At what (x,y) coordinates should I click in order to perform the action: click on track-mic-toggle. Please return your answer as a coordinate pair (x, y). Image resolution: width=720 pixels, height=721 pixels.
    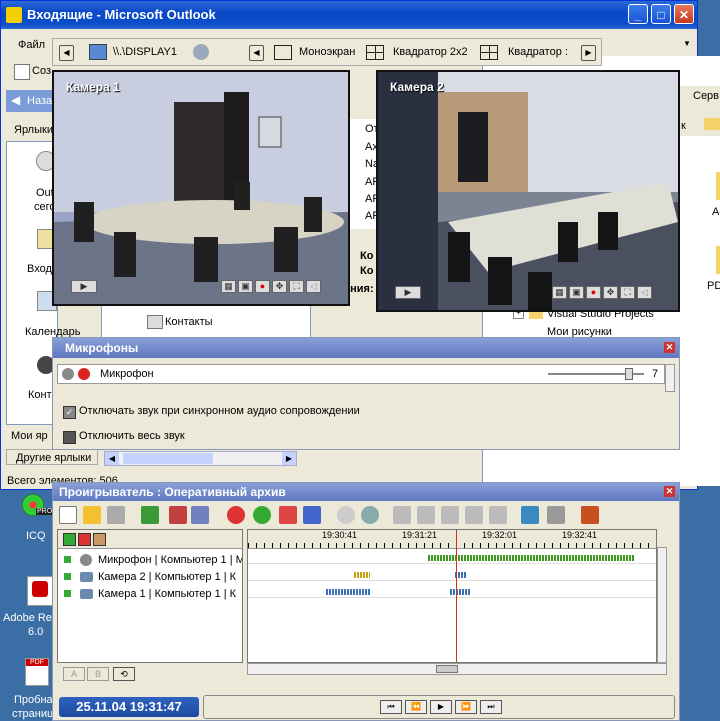
    Looking at the image, I should click on (67, 559).